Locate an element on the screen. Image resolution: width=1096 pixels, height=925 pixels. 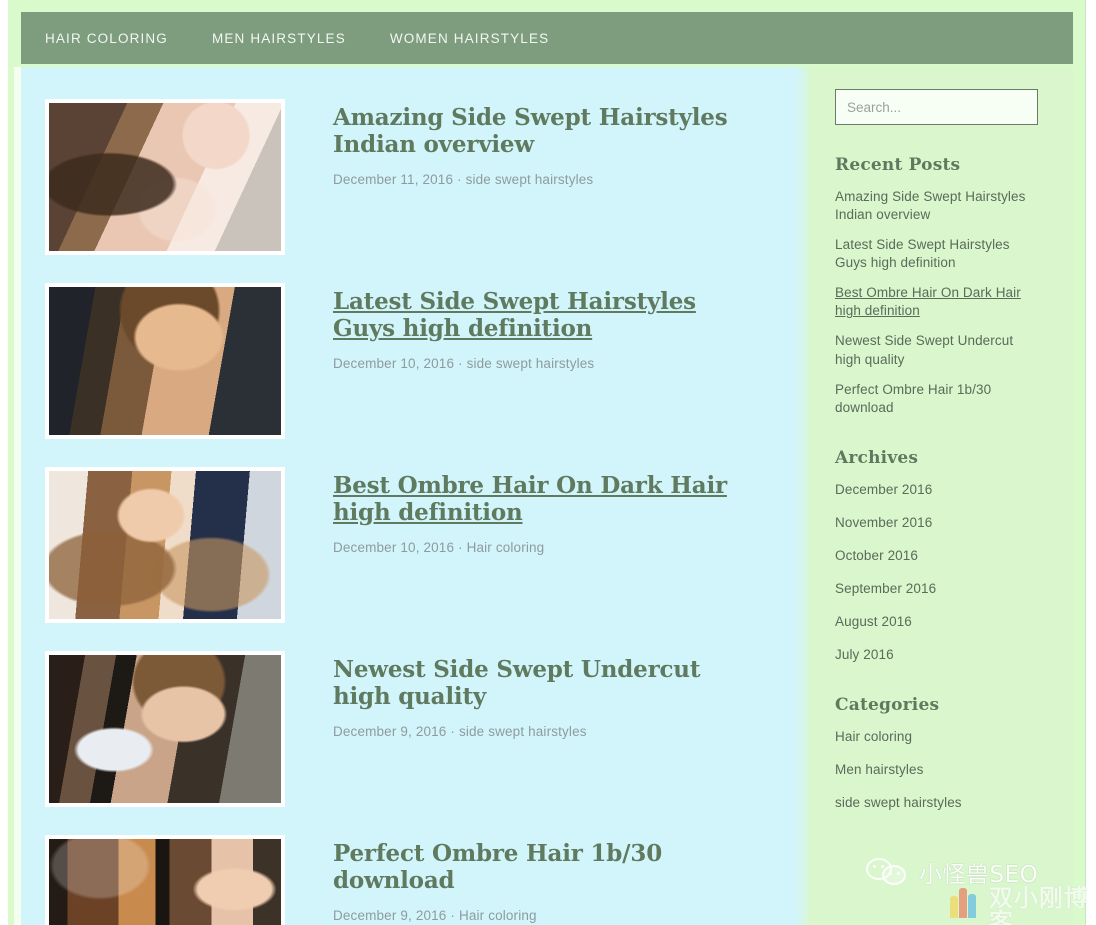
blog-watermark-text: 双小刚博客 is located at coordinates (1038, 904).